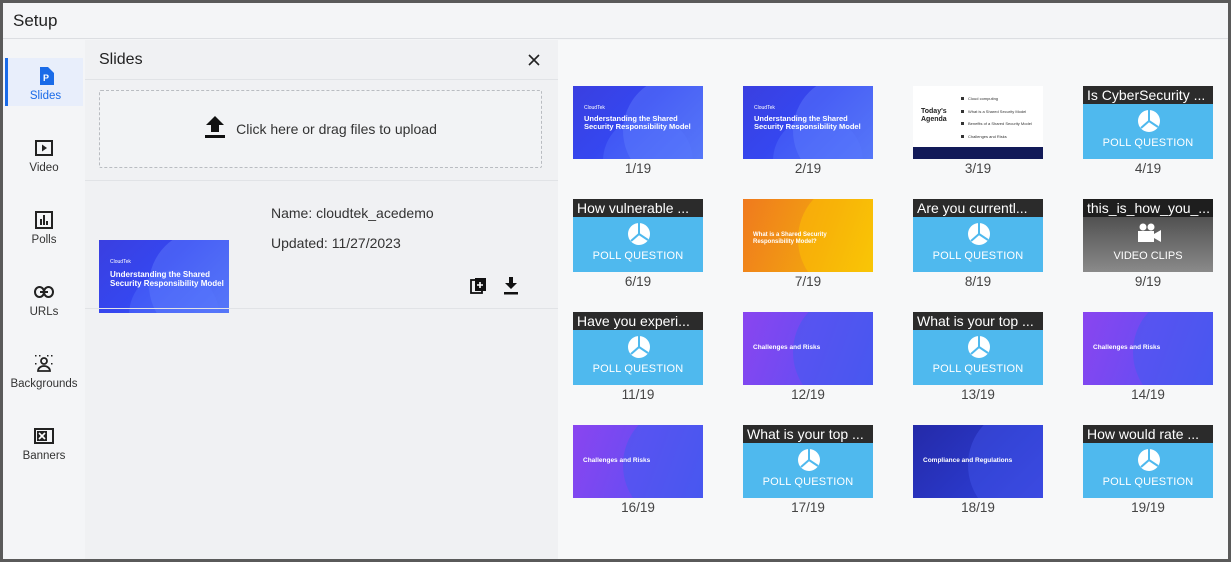 The height and width of the screenshot is (562, 1231). I want to click on sidebar-item-banners: Banners, so click(44, 442).